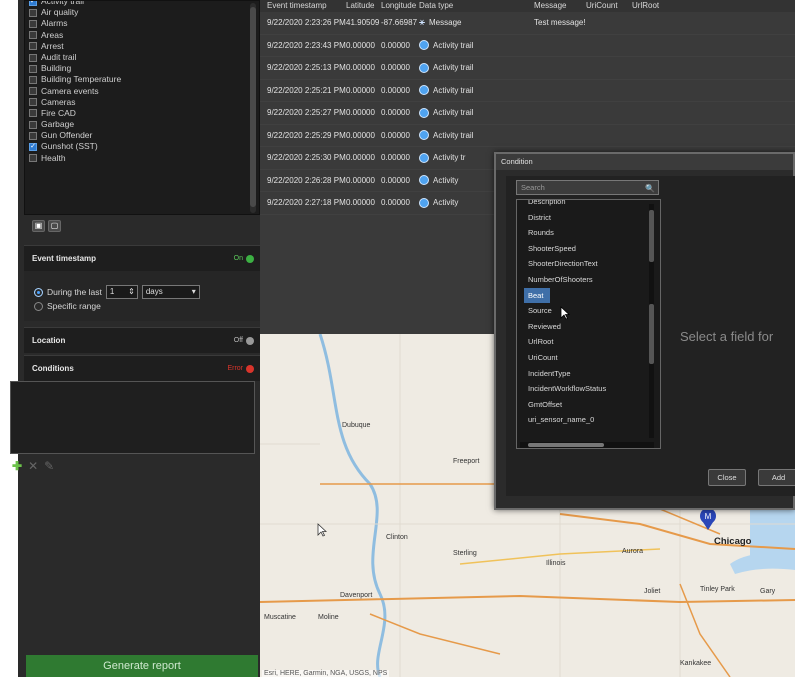  What do you see at coordinates (142, 68) in the screenshot?
I see `event-type-item: Building` at bounding box center [142, 68].